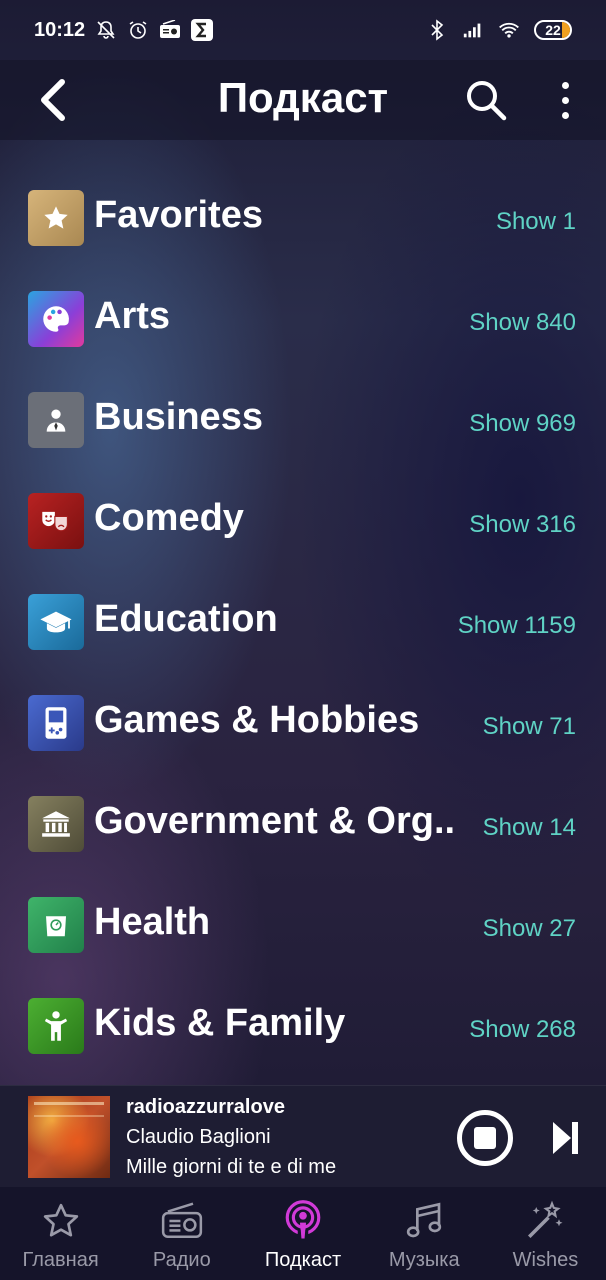  What do you see at coordinates (56, 622) in the screenshot?
I see `graduation-cap-icon` at bounding box center [56, 622].